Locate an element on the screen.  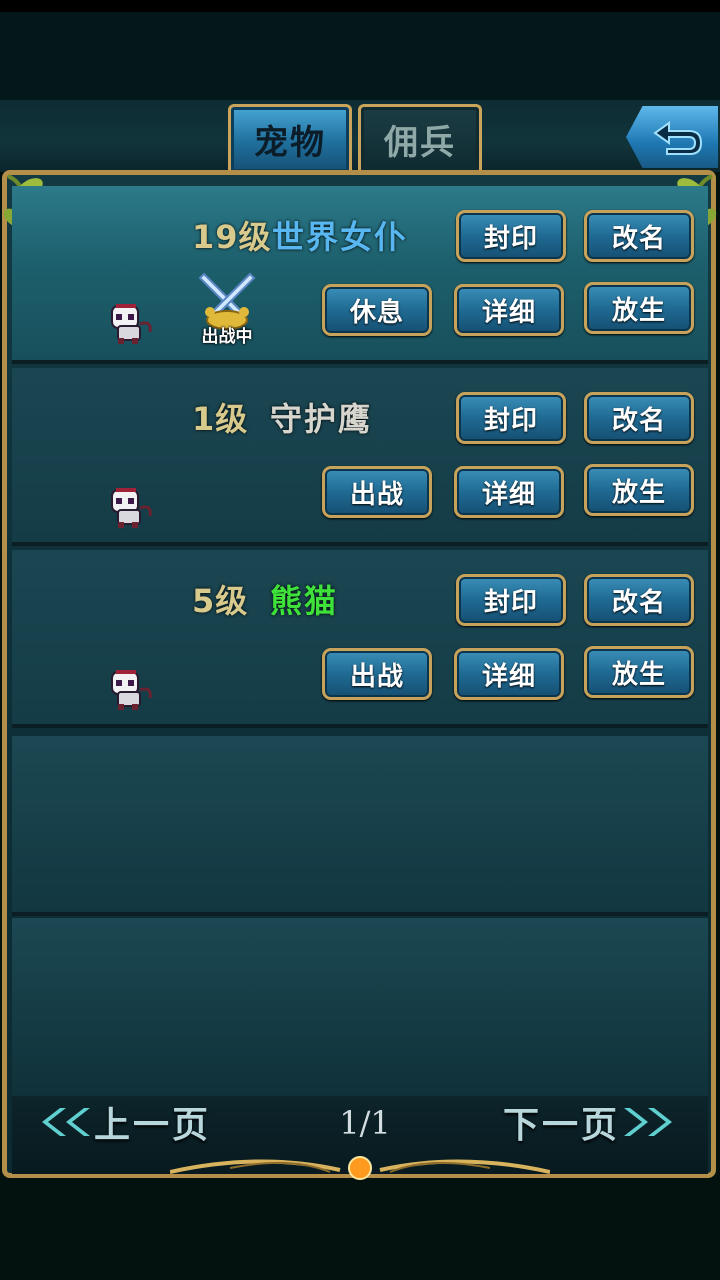
prev-page-label: 上一页 is located at coordinates (153, 1125).